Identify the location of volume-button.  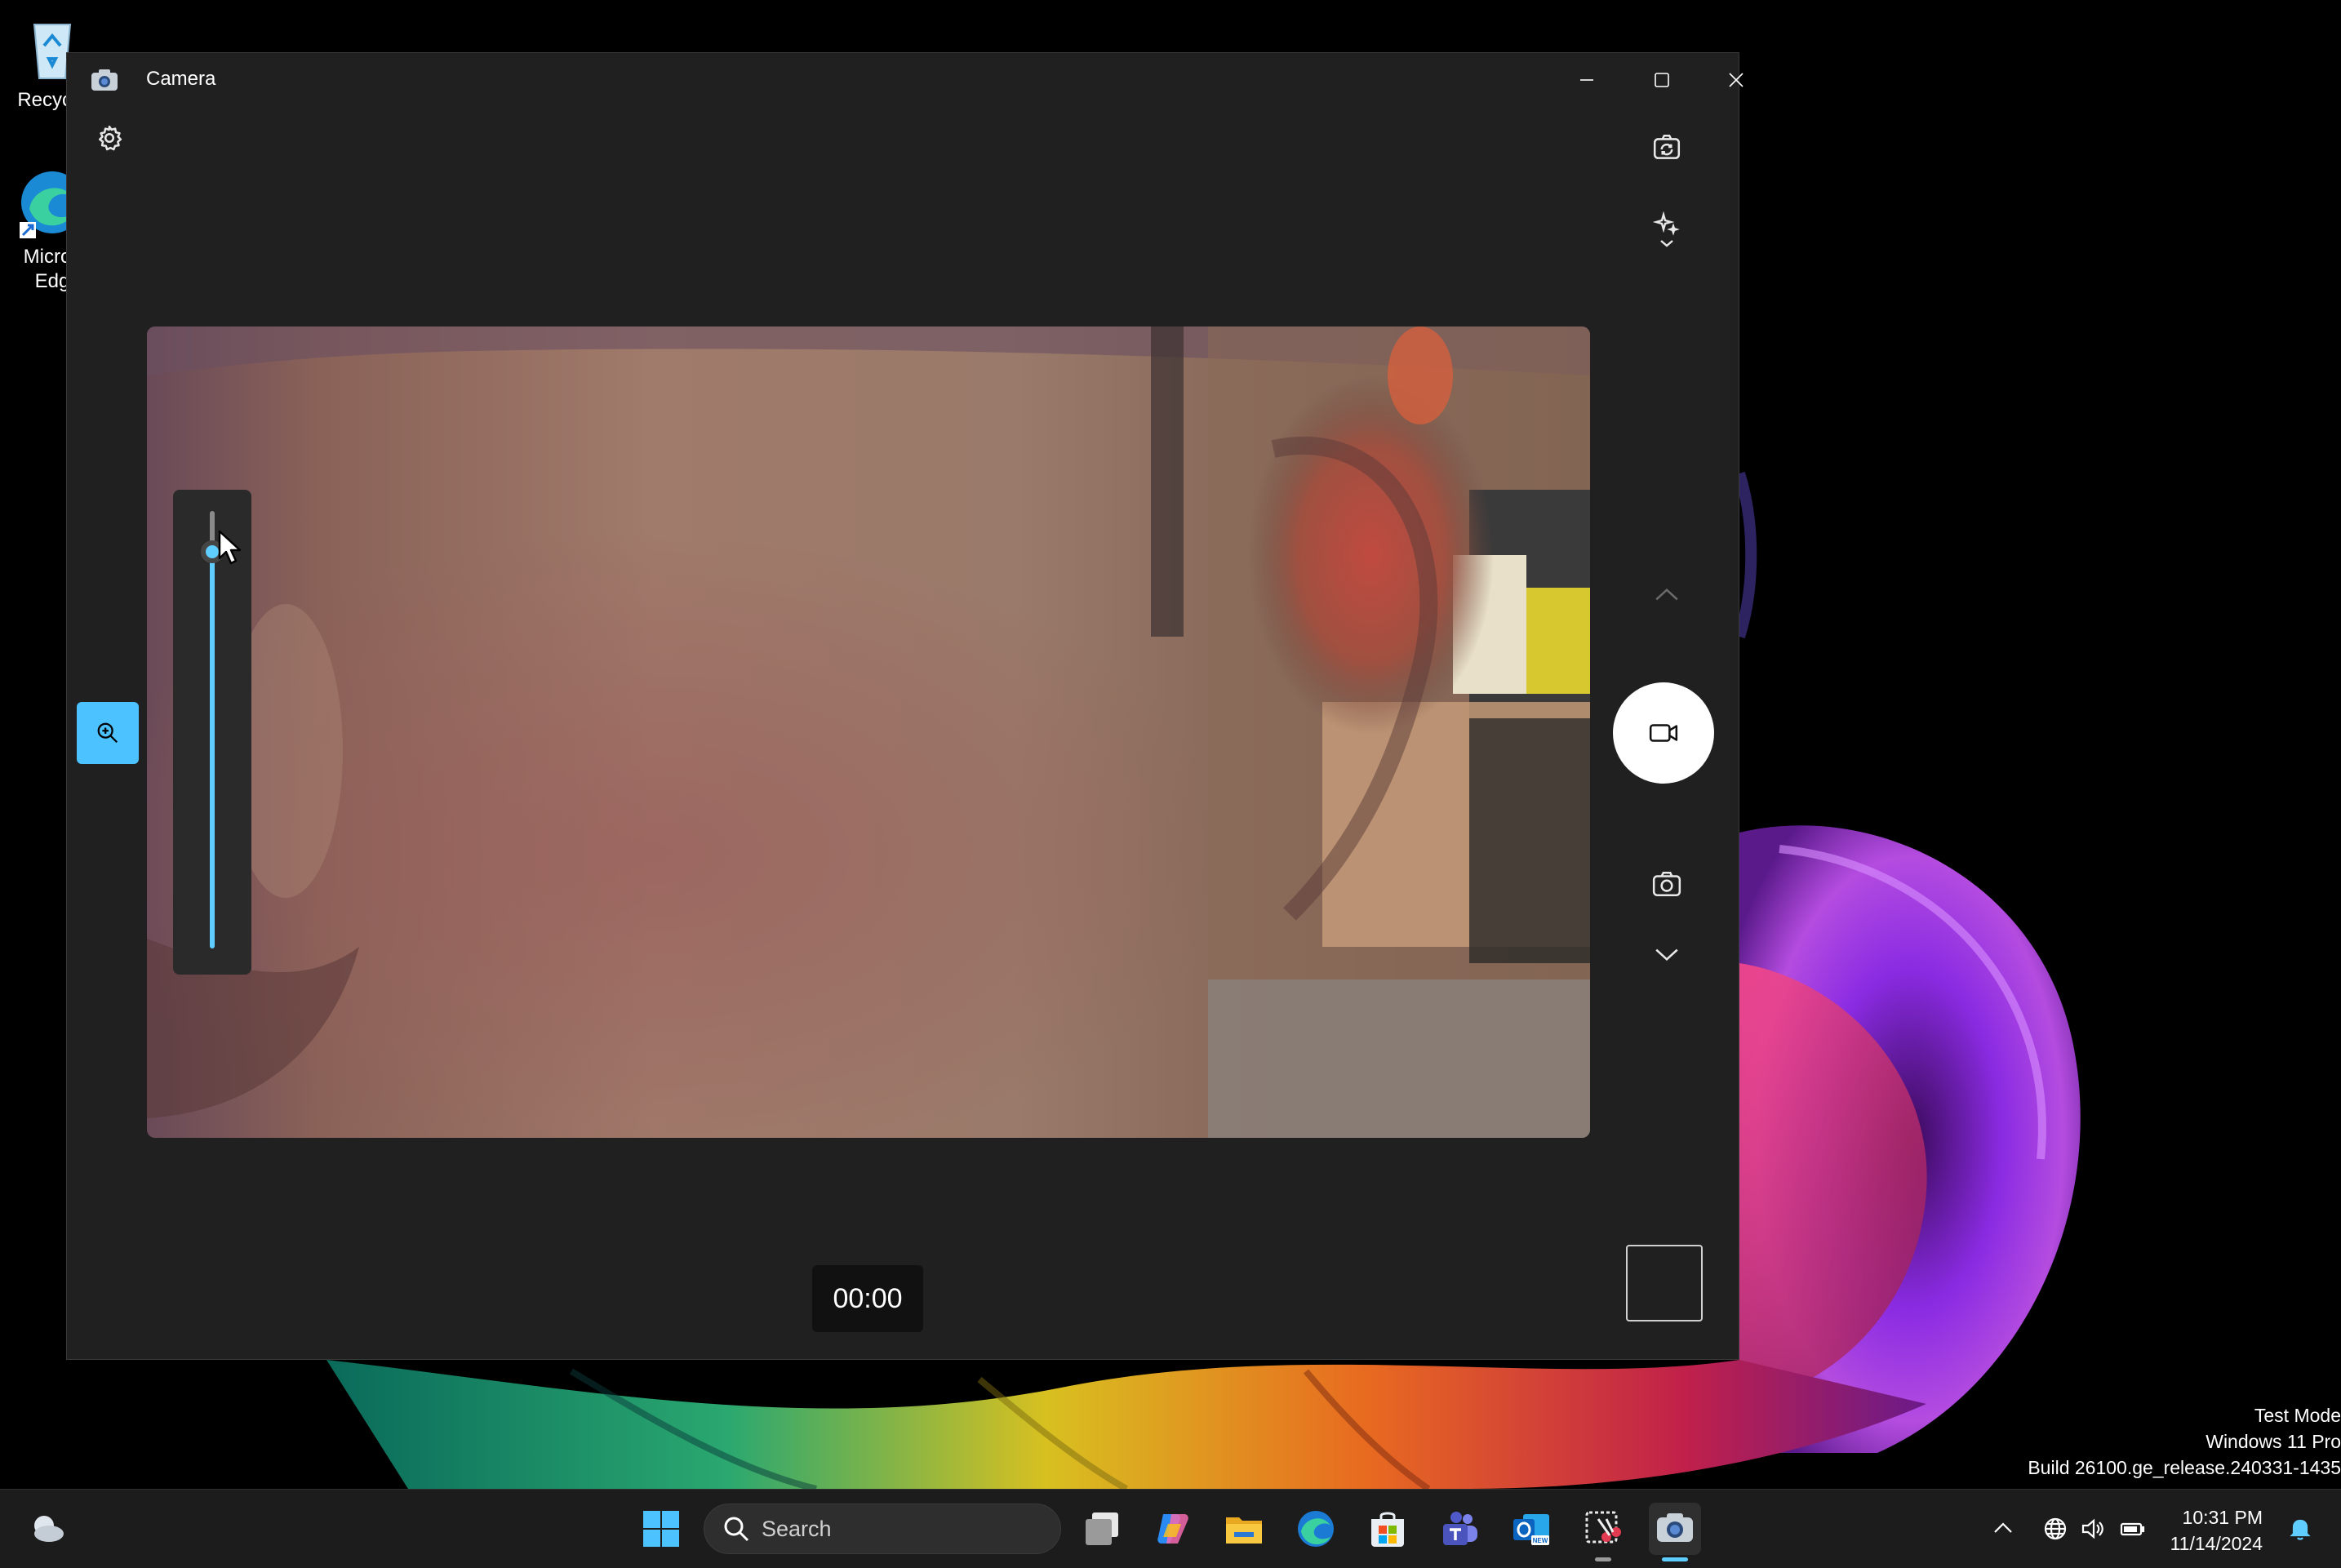
(2093, 1528).